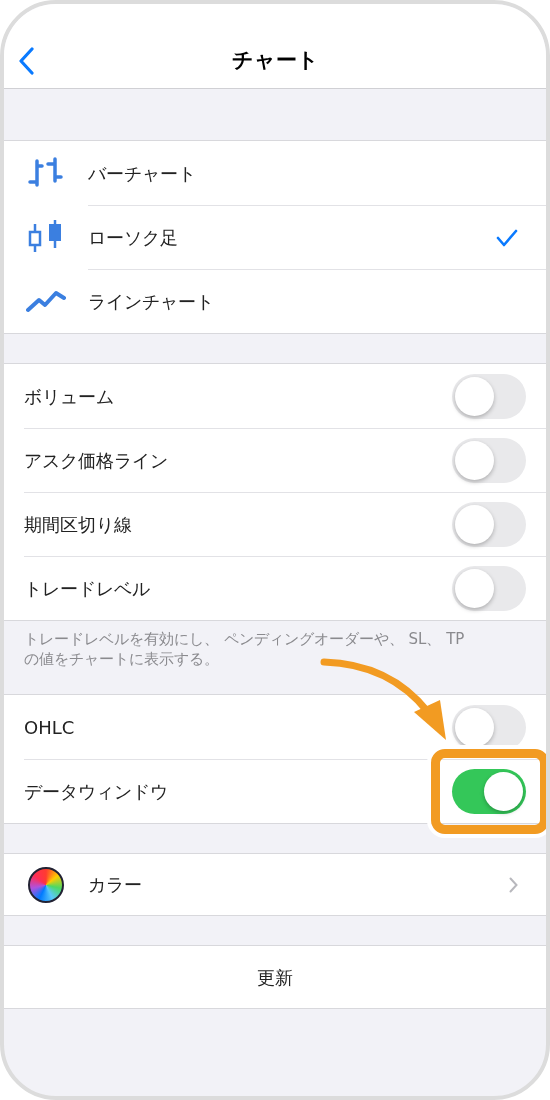  I want to click on chart-type-item: ラインチャート, so click(275, 301).